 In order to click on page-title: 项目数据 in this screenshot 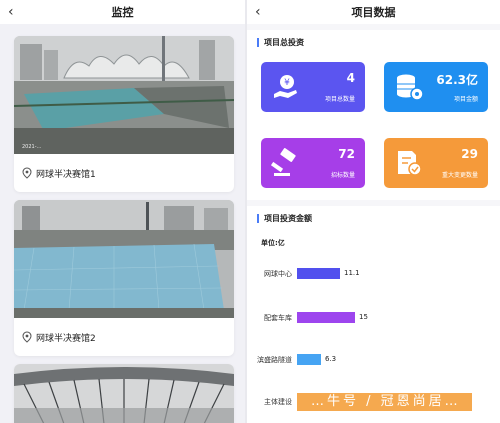, I will do `click(373, 12)`.